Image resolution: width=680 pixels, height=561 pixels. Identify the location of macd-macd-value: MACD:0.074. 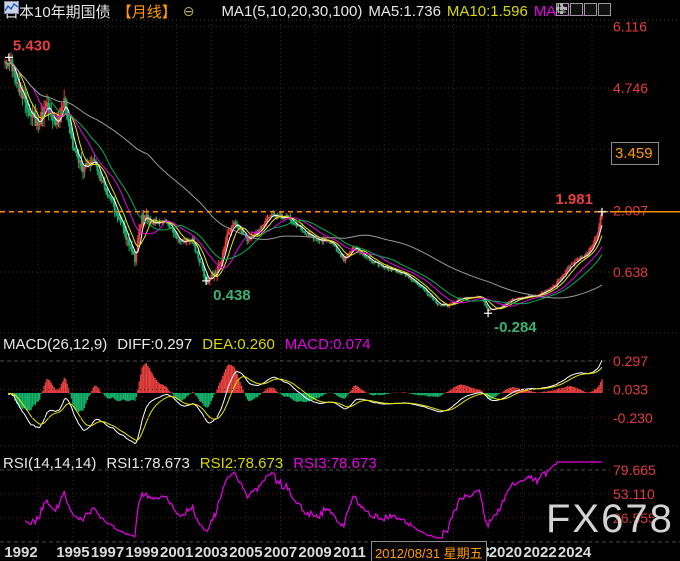
(327, 344).